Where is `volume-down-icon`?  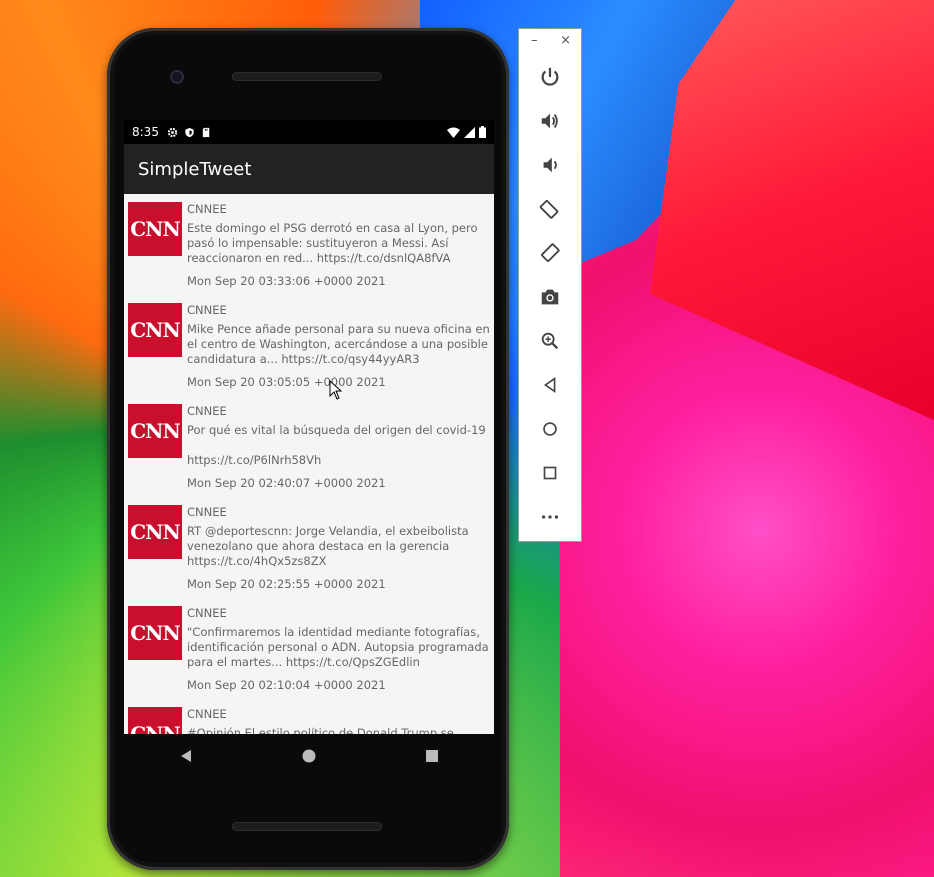 volume-down-icon is located at coordinates (550, 165).